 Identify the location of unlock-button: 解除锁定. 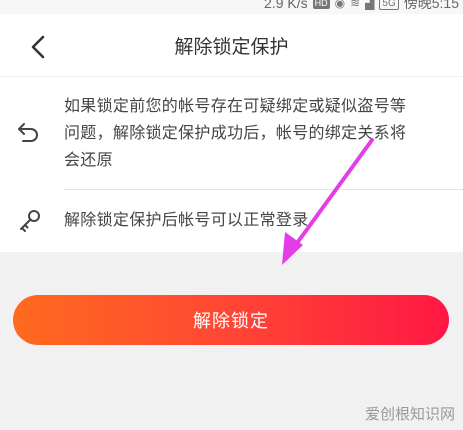
(231, 320).